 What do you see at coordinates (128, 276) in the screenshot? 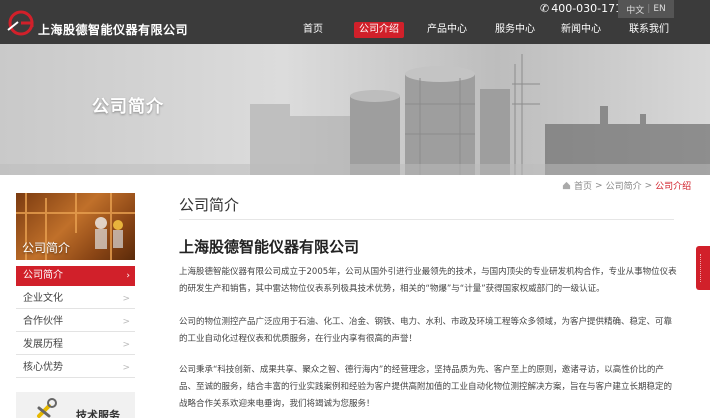
I see `chevron-right-icon: ›` at bounding box center [128, 276].